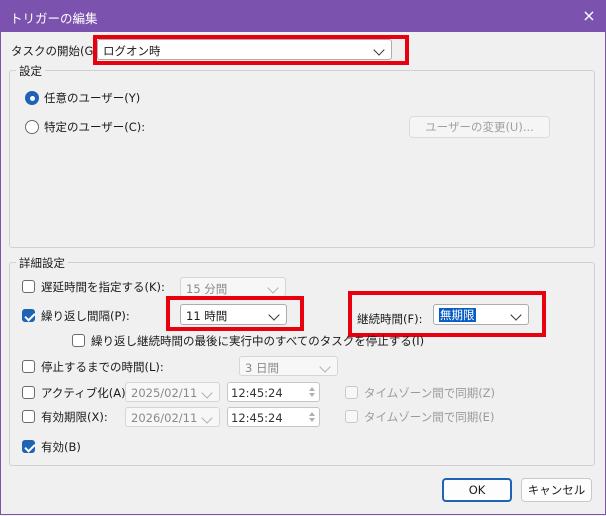  I want to click on activate-time-spinner: 12:45:24, so click(273, 392).